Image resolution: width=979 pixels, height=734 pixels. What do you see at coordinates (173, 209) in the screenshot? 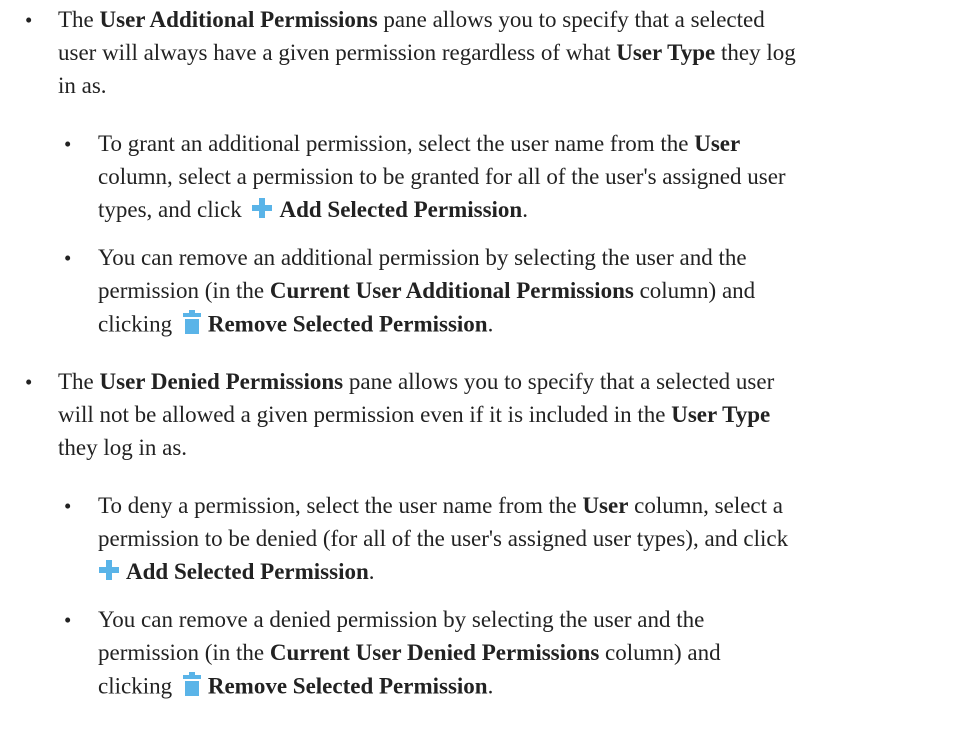
I see `text: types, and click` at bounding box center [173, 209].